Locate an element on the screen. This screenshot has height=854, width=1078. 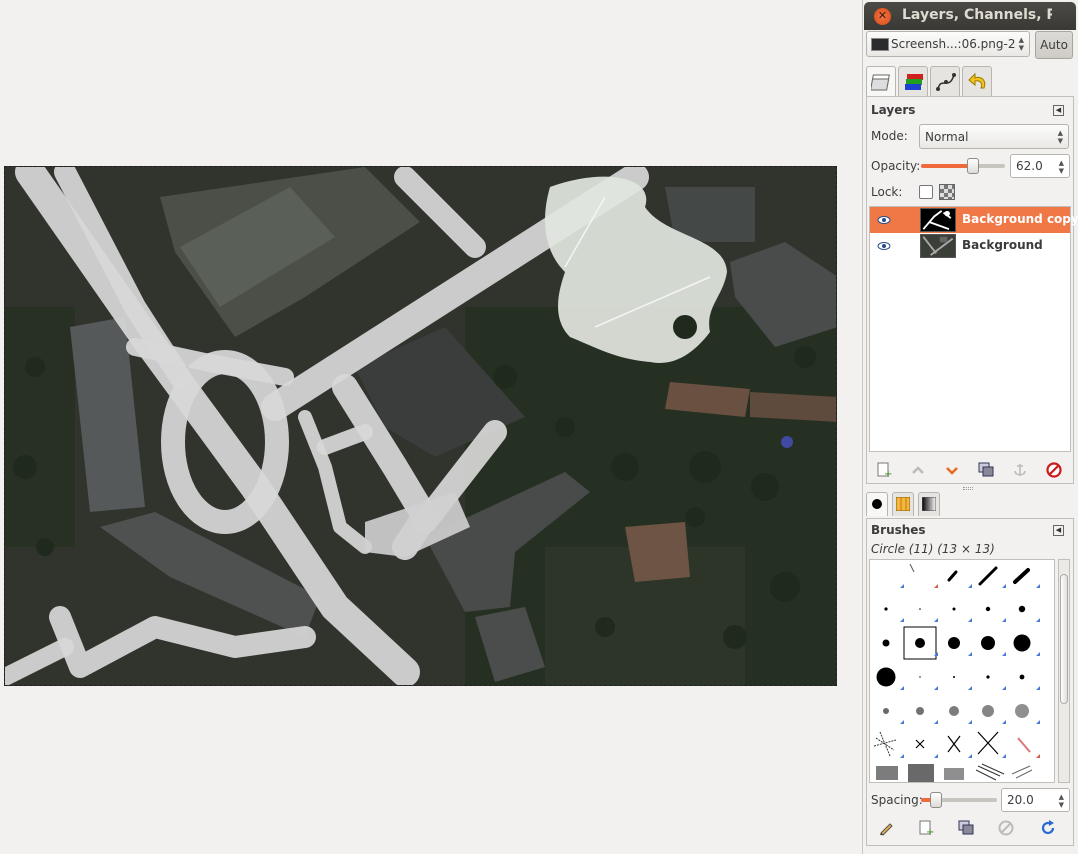
raise-layer-icon is located at coordinates (918, 470).